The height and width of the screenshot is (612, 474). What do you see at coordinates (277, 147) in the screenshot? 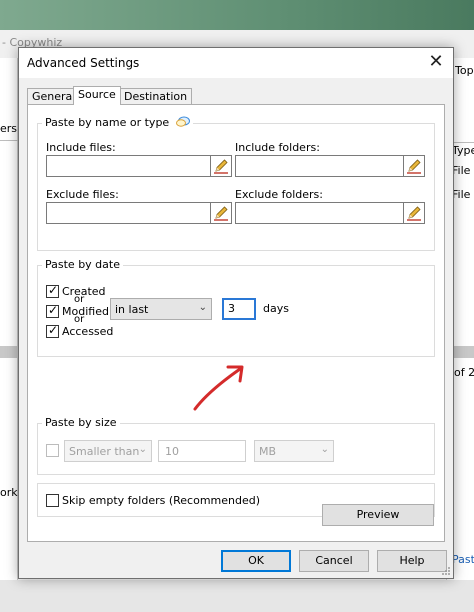
I see `include-folders-label: Include folders:` at bounding box center [277, 147].